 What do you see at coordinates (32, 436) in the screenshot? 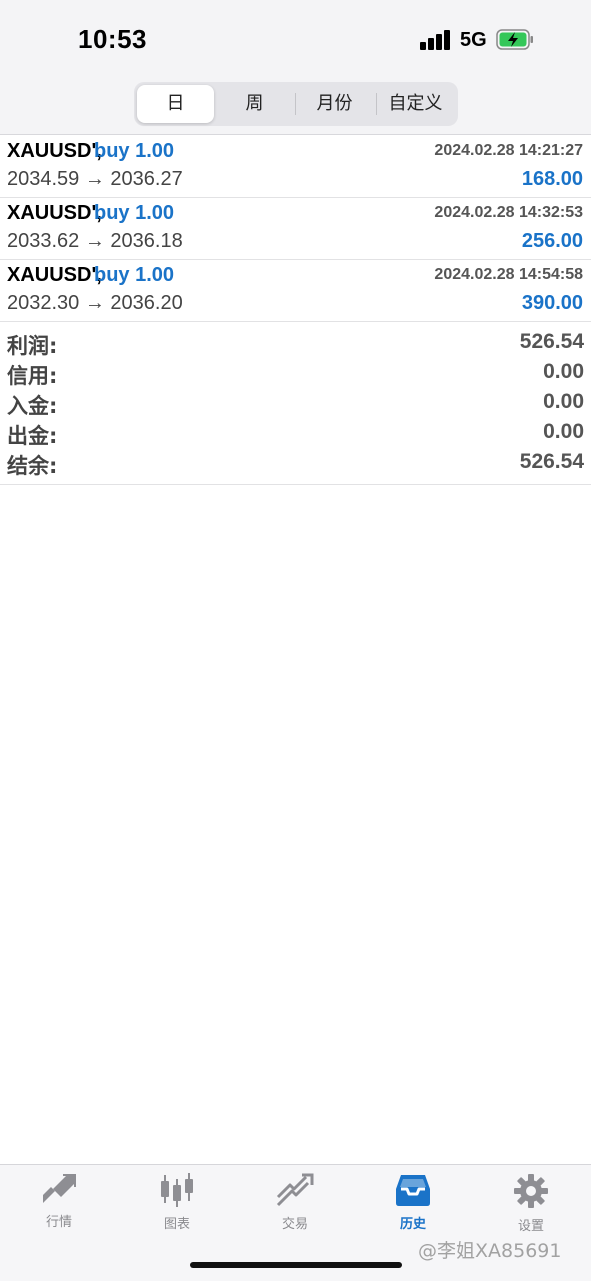
I see `summary-label: 出金:` at bounding box center [32, 436].